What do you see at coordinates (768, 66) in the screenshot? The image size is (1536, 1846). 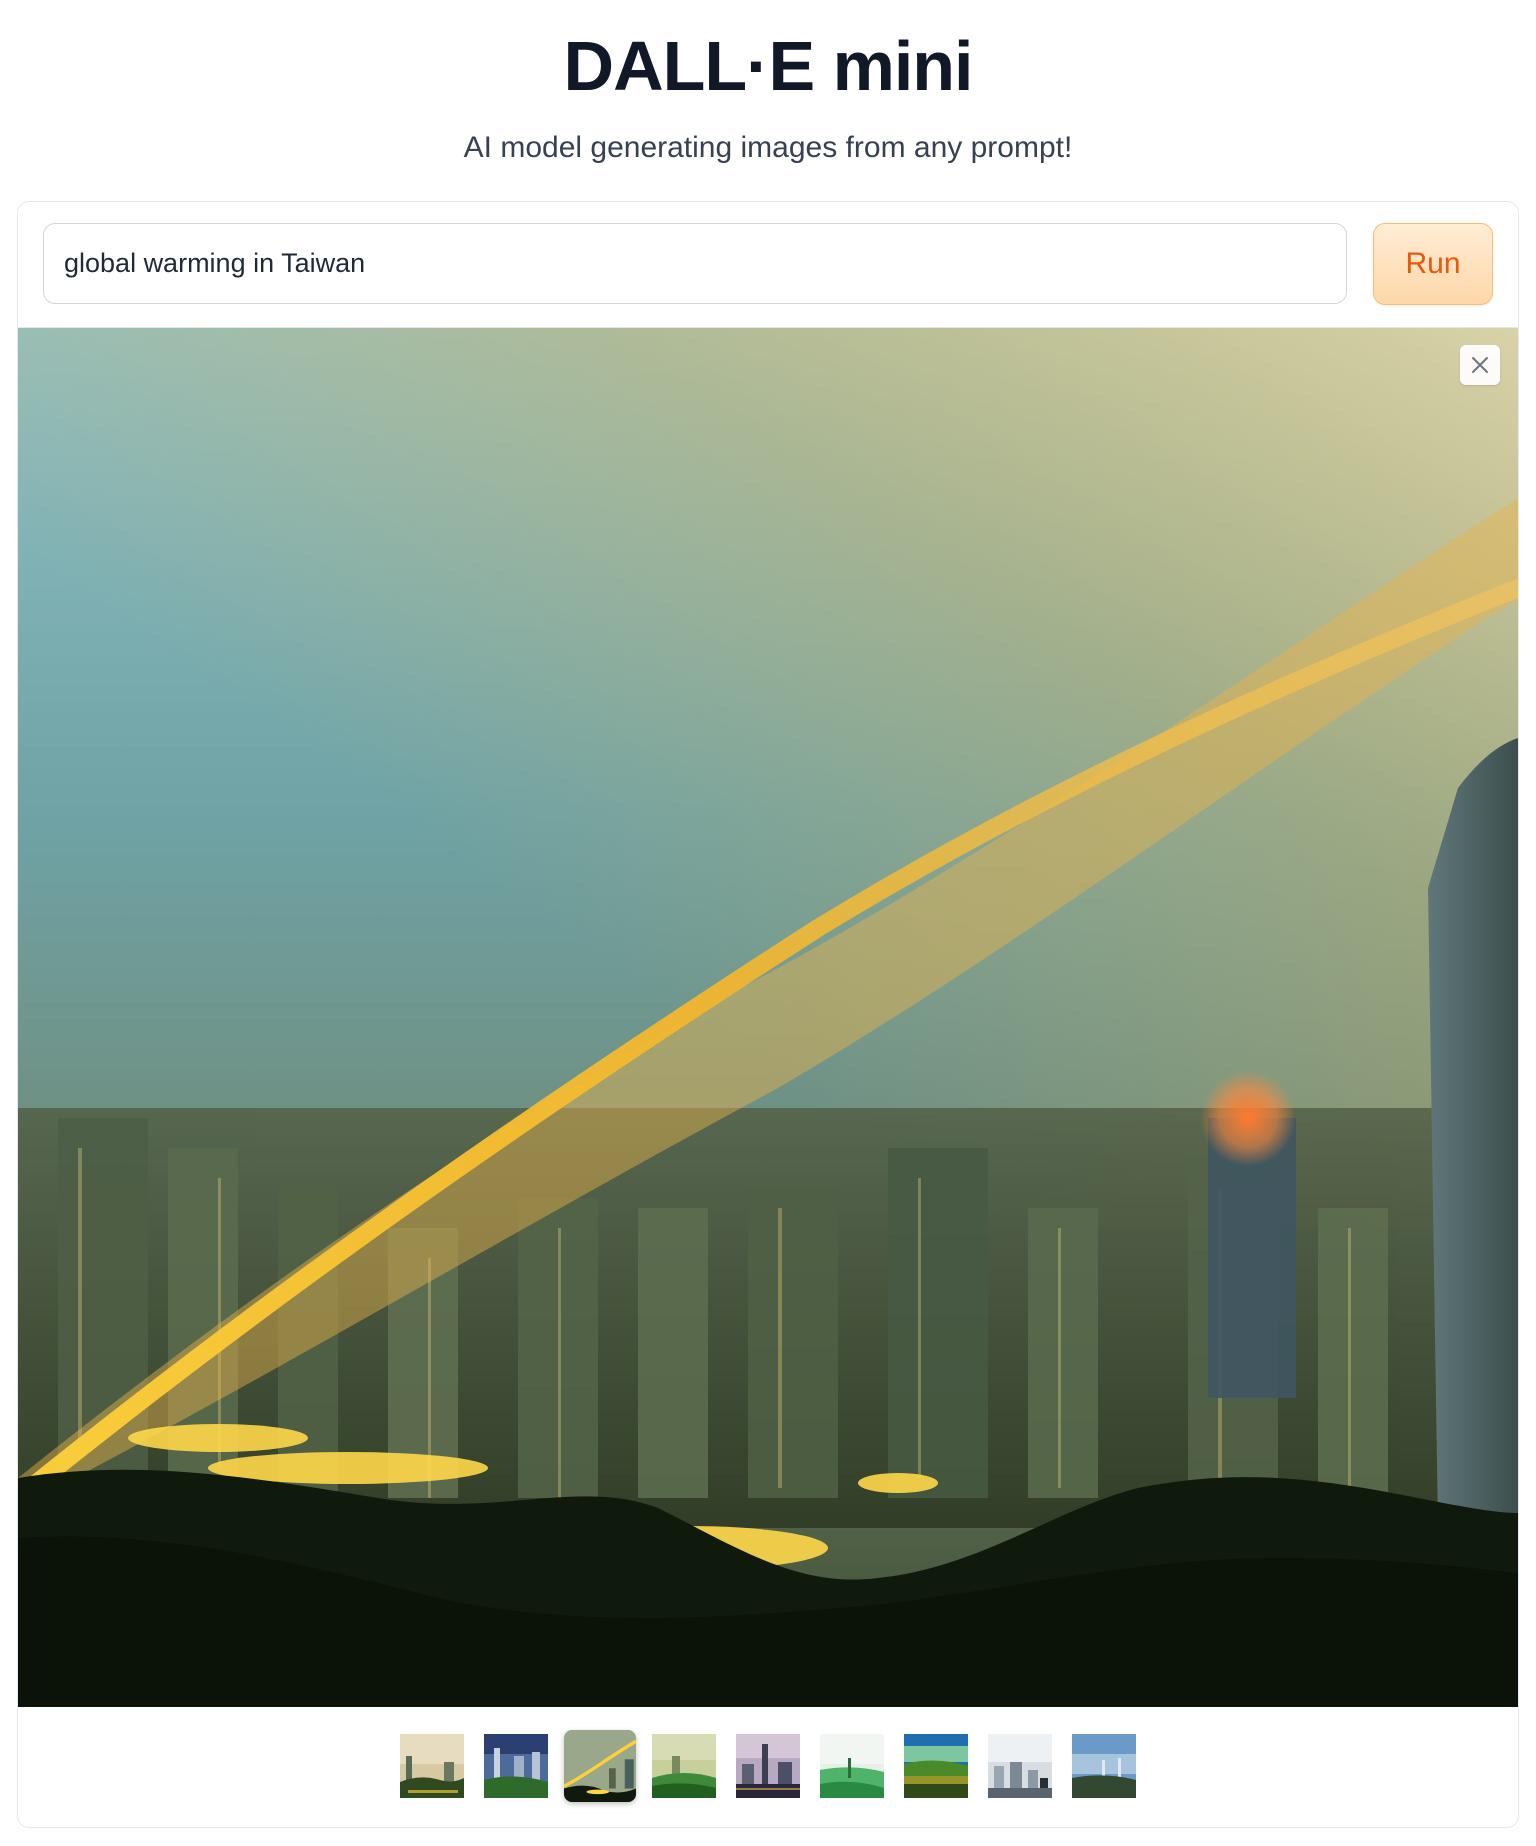 I see `page-title: DALL·E mini` at bounding box center [768, 66].